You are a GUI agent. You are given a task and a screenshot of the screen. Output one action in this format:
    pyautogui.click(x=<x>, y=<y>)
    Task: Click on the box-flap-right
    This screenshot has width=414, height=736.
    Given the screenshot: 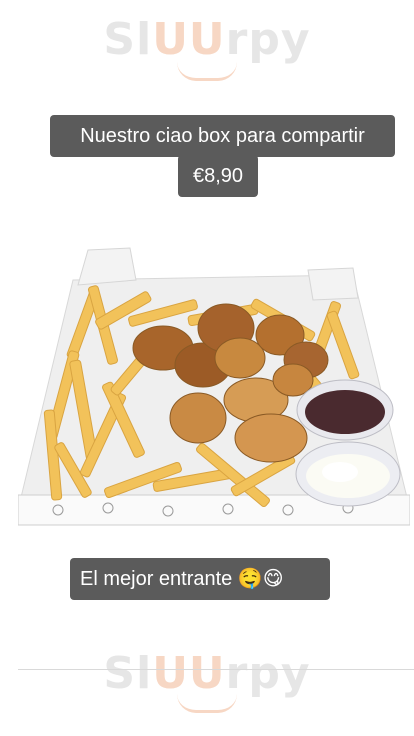 What is the action you would take?
    pyautogui.click(x=333, y=284)
    